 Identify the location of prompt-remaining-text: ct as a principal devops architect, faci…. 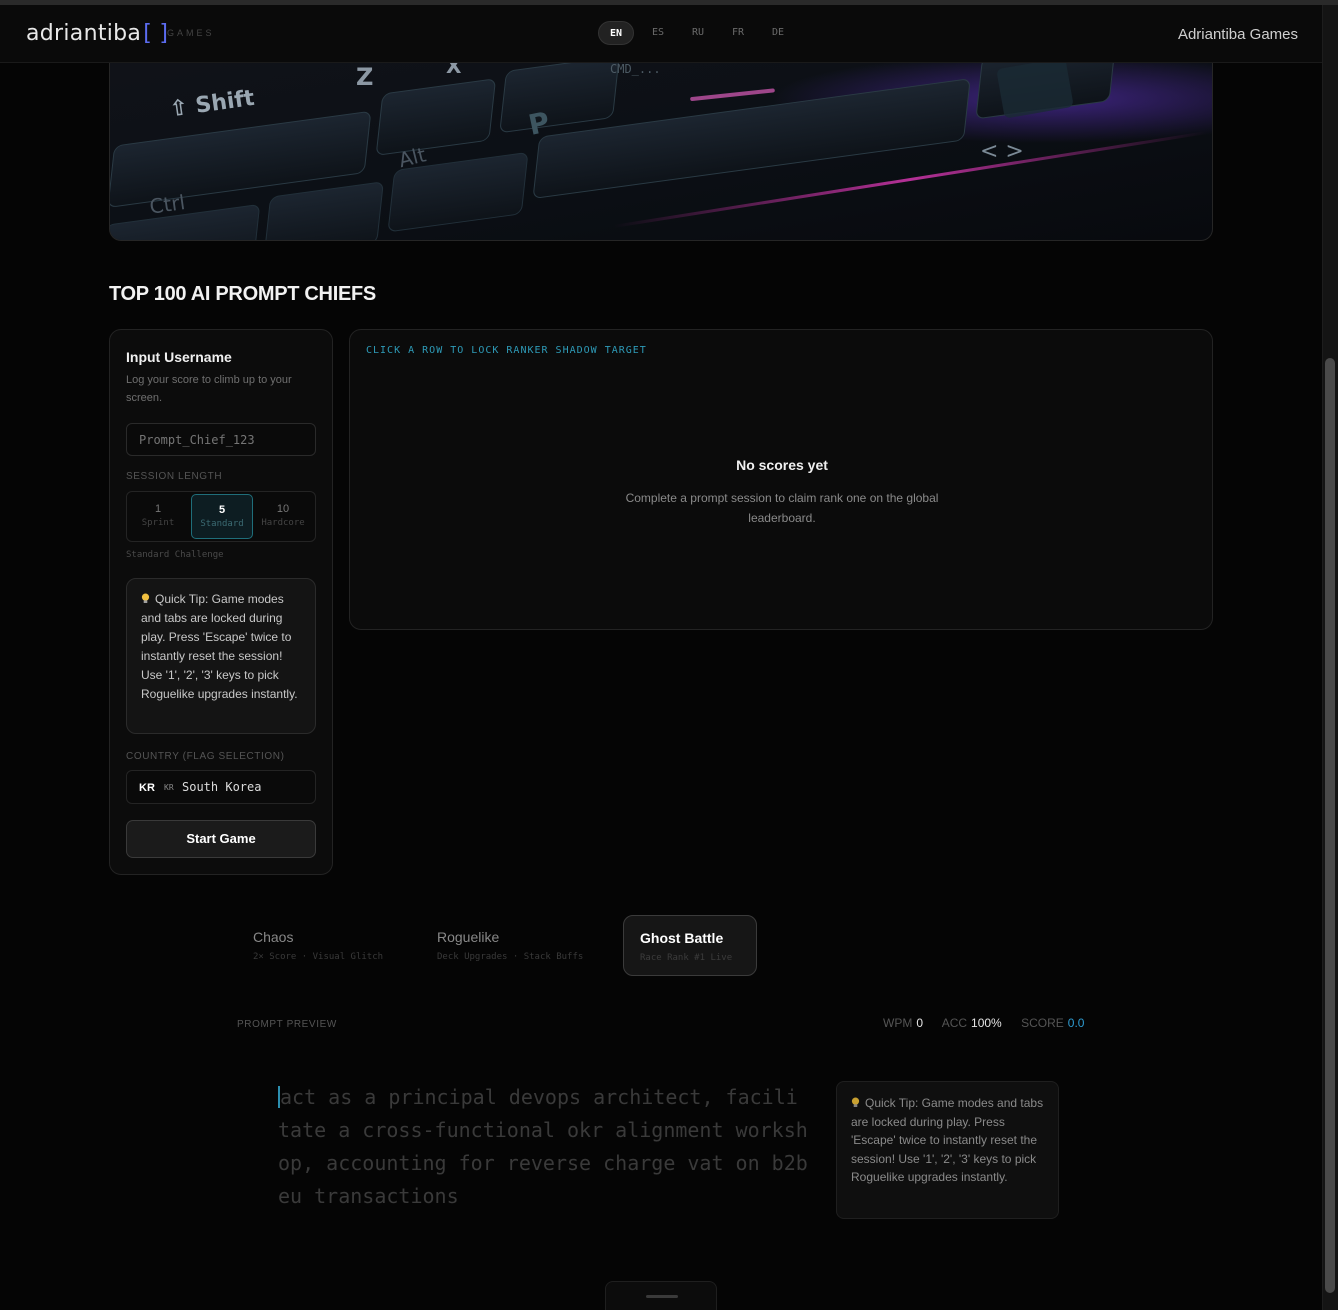
(543, 1146).